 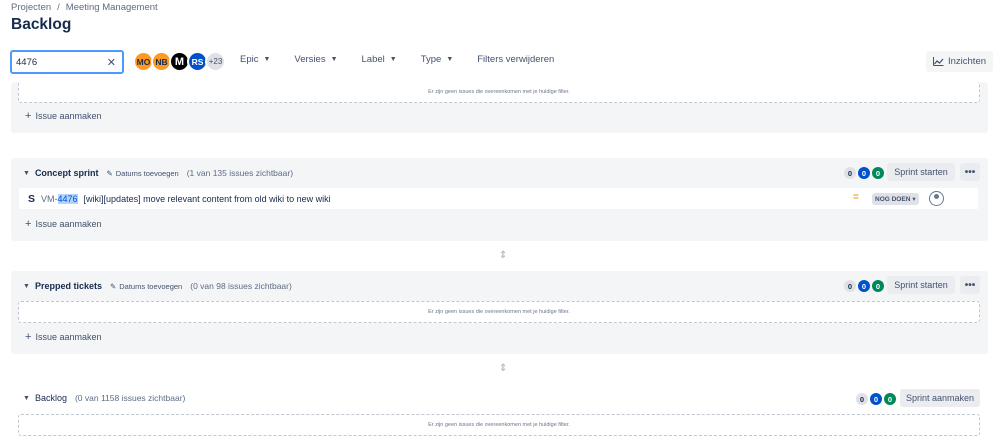 I want to click on backlog-name: Backlog, so click(x=50, y=398).